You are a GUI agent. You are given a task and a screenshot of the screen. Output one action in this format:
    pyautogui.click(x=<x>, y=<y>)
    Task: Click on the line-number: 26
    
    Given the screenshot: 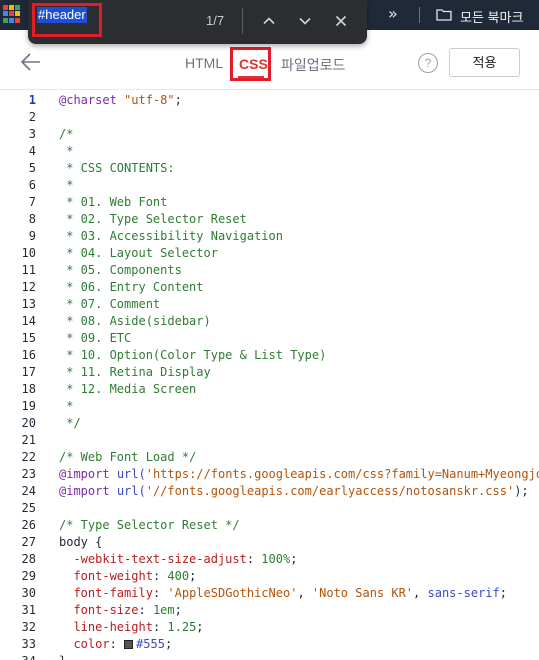 What is the action you would take?
    pyautogui.click(x=28, y=525)
    